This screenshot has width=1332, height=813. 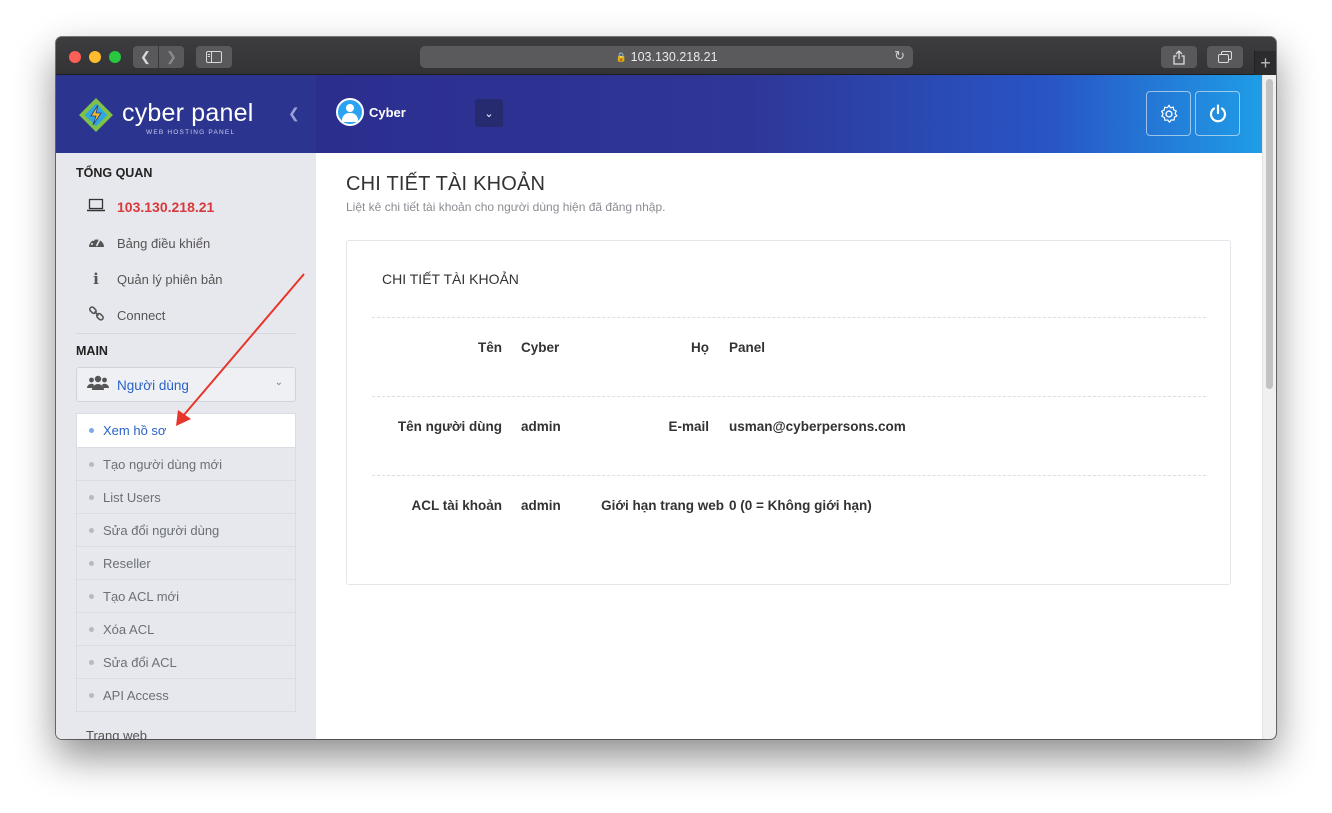 I want to click on submenu-item-label: Tạo người dùng mới, so click(x=162, y=464).